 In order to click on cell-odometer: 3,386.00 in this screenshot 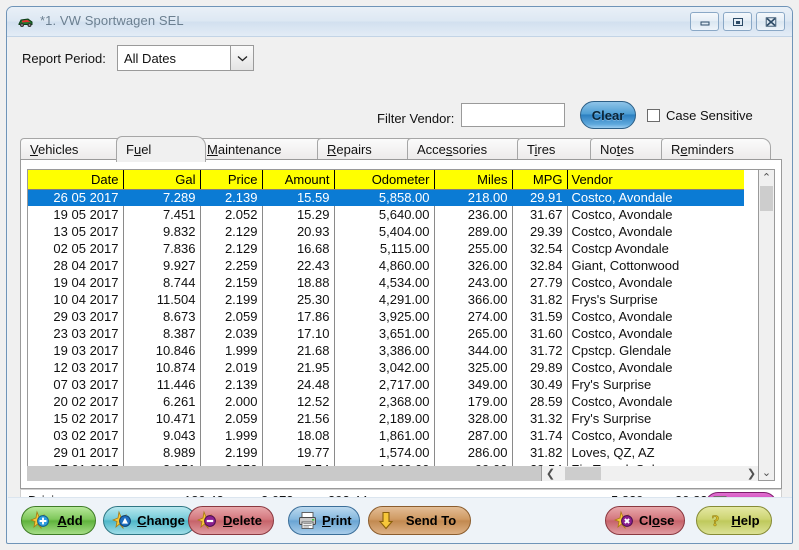, I will do `click(384, 350)`.